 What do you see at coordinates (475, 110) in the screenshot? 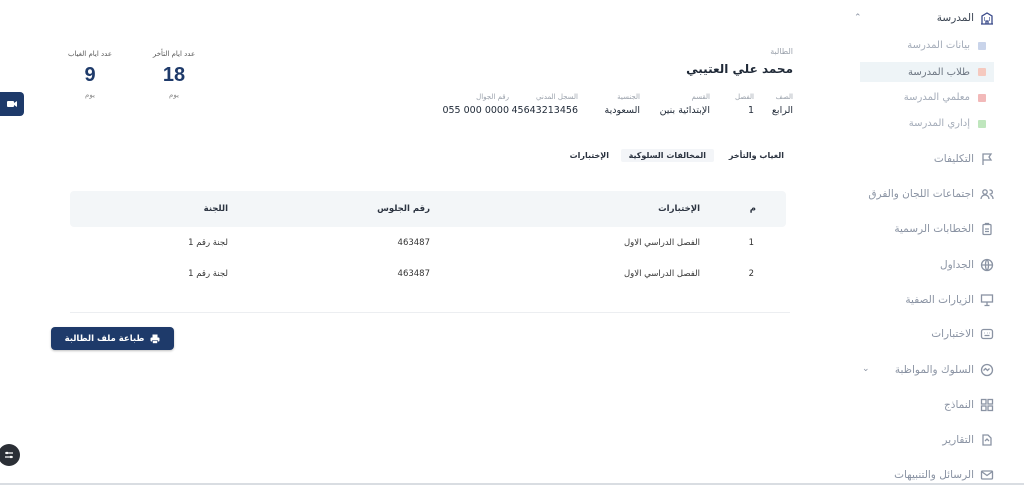
I see `info-value: 0000 000 055` at bounding box center [475, 110].